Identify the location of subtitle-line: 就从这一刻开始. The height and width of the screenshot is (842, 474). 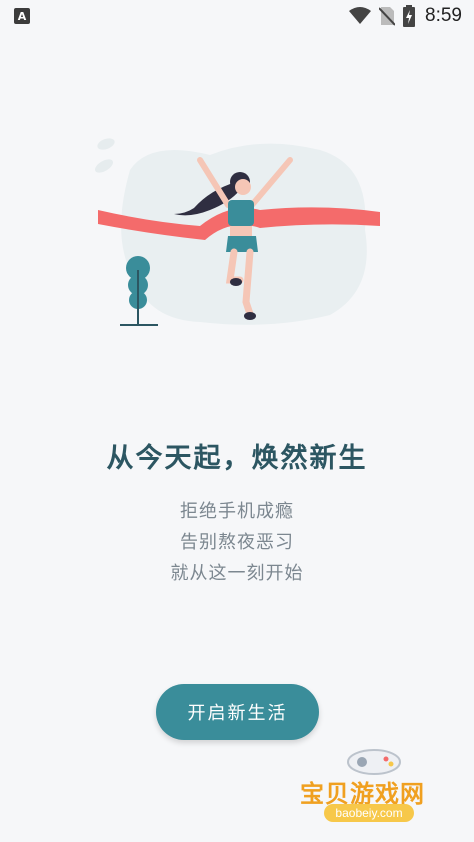
(237, 573).